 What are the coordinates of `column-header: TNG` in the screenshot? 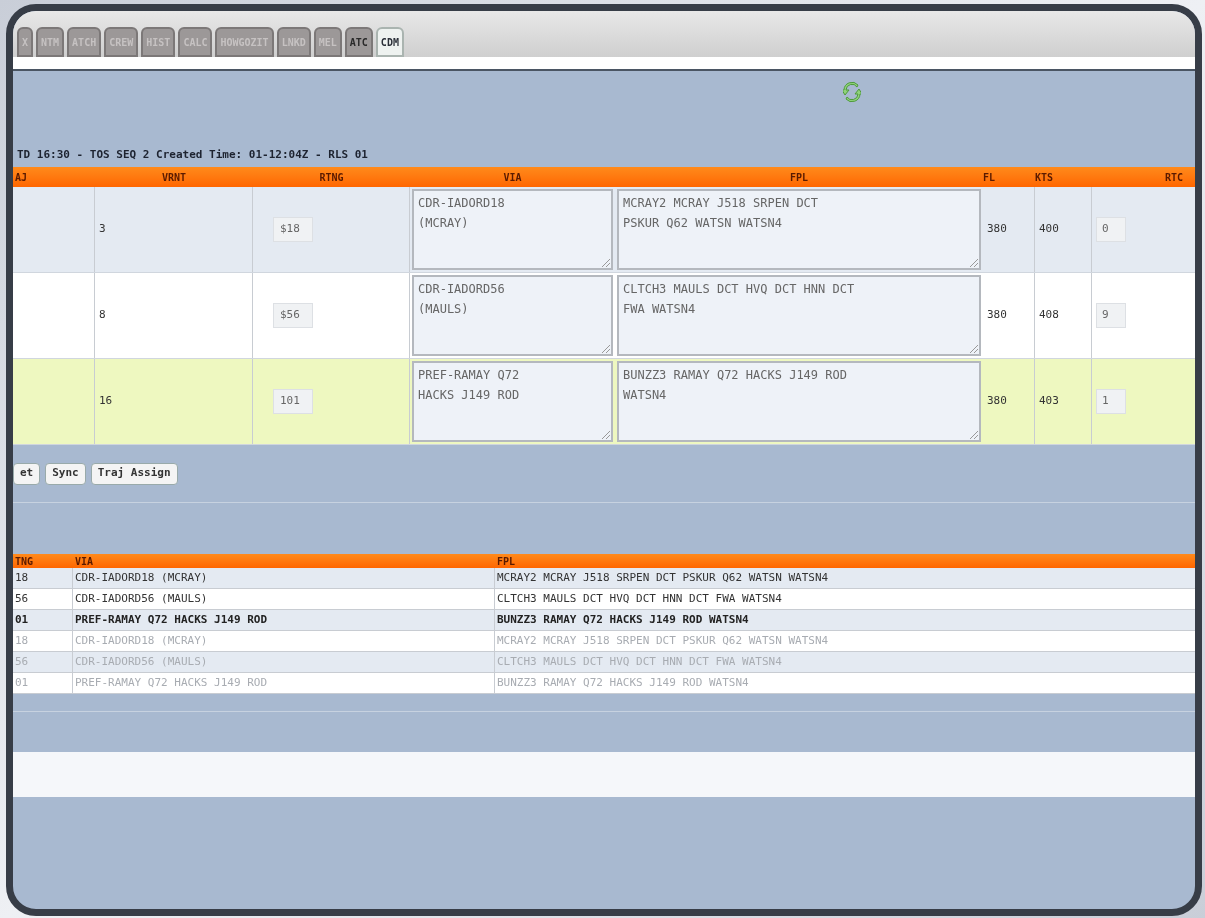 It's located at (24, 562).